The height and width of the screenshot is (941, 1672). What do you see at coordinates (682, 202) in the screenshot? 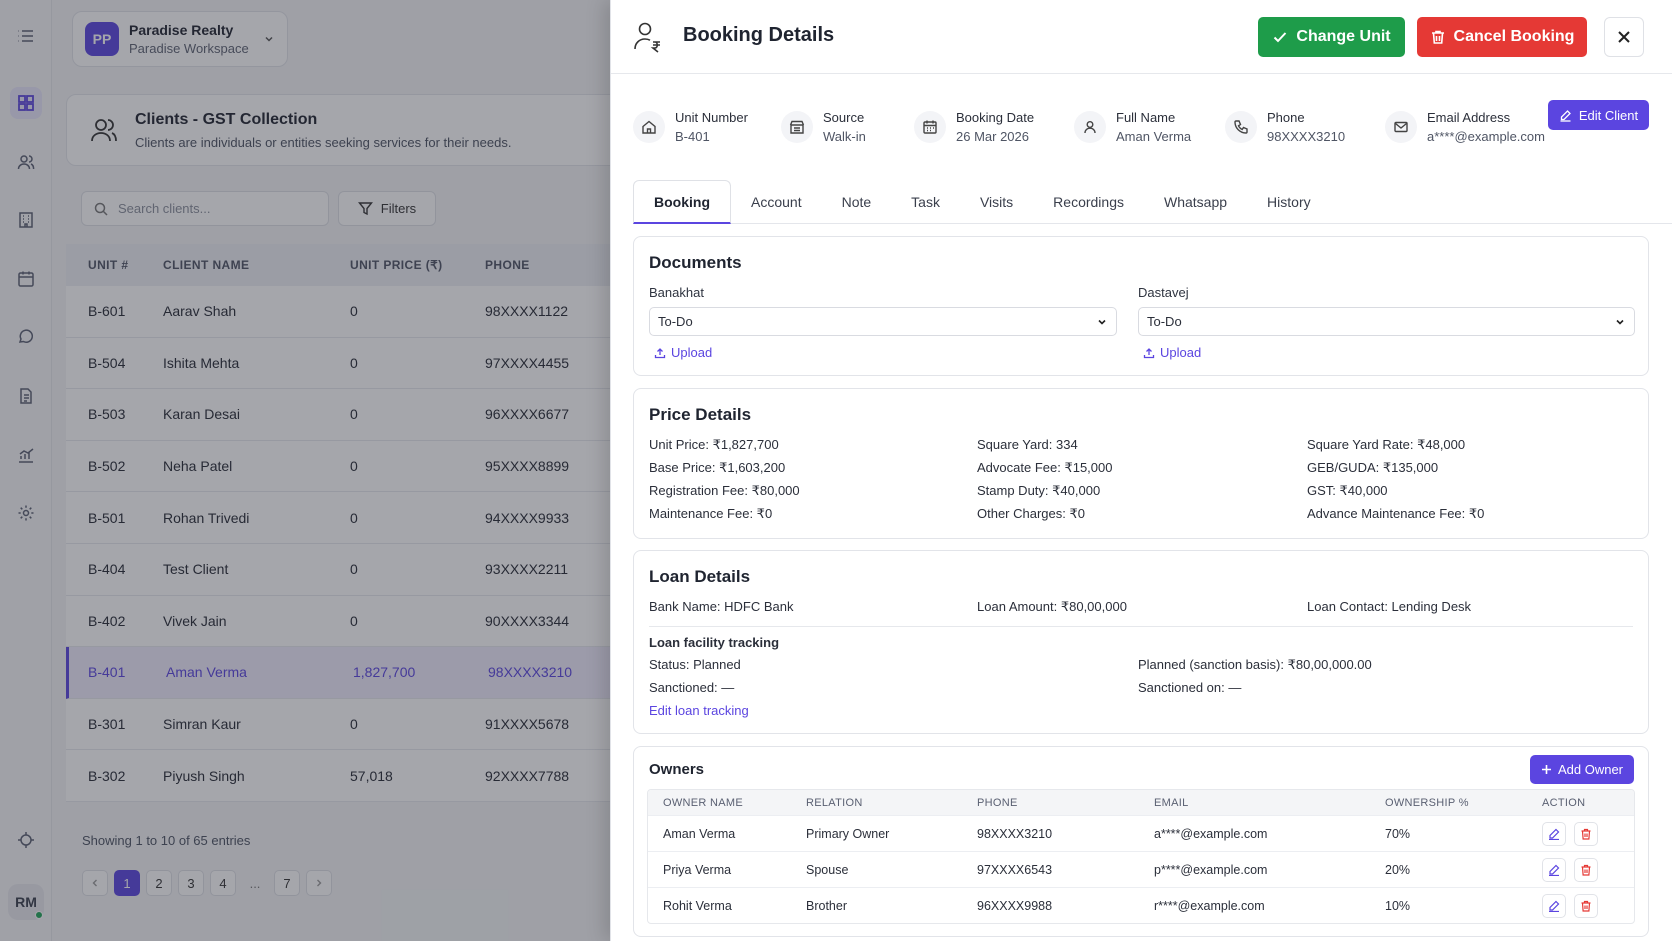
I see `tab-booking: Booking` at bounding box center [682, 202].